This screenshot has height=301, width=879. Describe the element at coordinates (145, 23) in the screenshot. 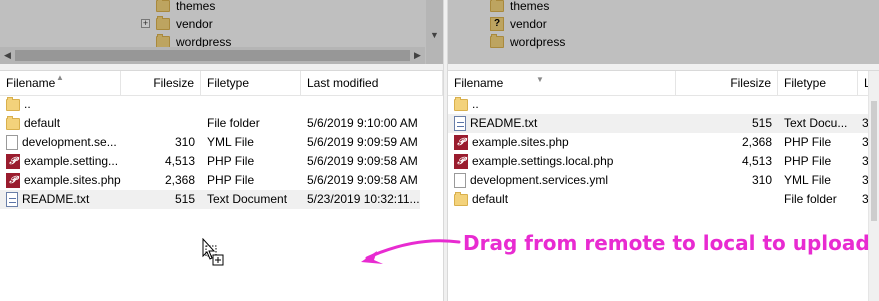

I see `expand-icon: +` at that location.